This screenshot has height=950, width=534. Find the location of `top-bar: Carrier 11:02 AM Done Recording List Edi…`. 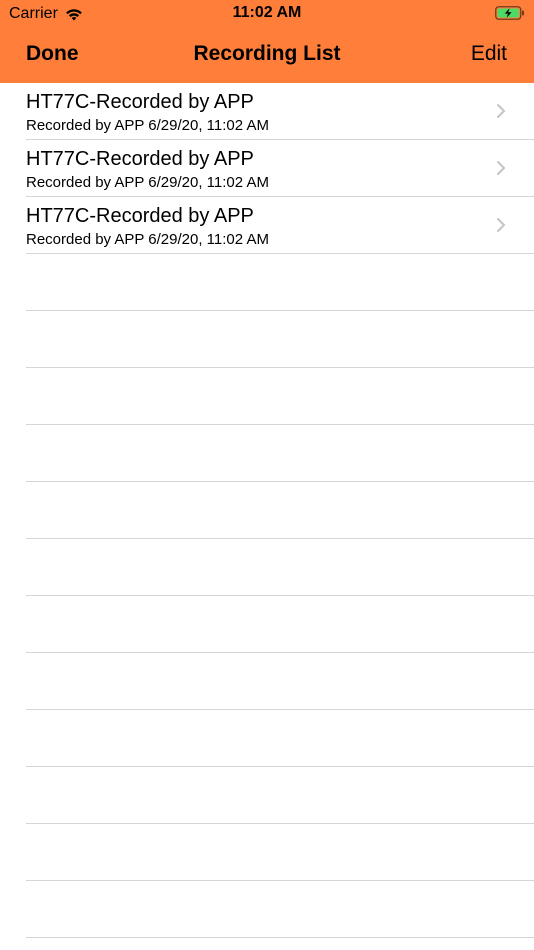

top-bar: Carrier 11:02 AM Done Recording List Edi… is located at coordinates (267, 41).